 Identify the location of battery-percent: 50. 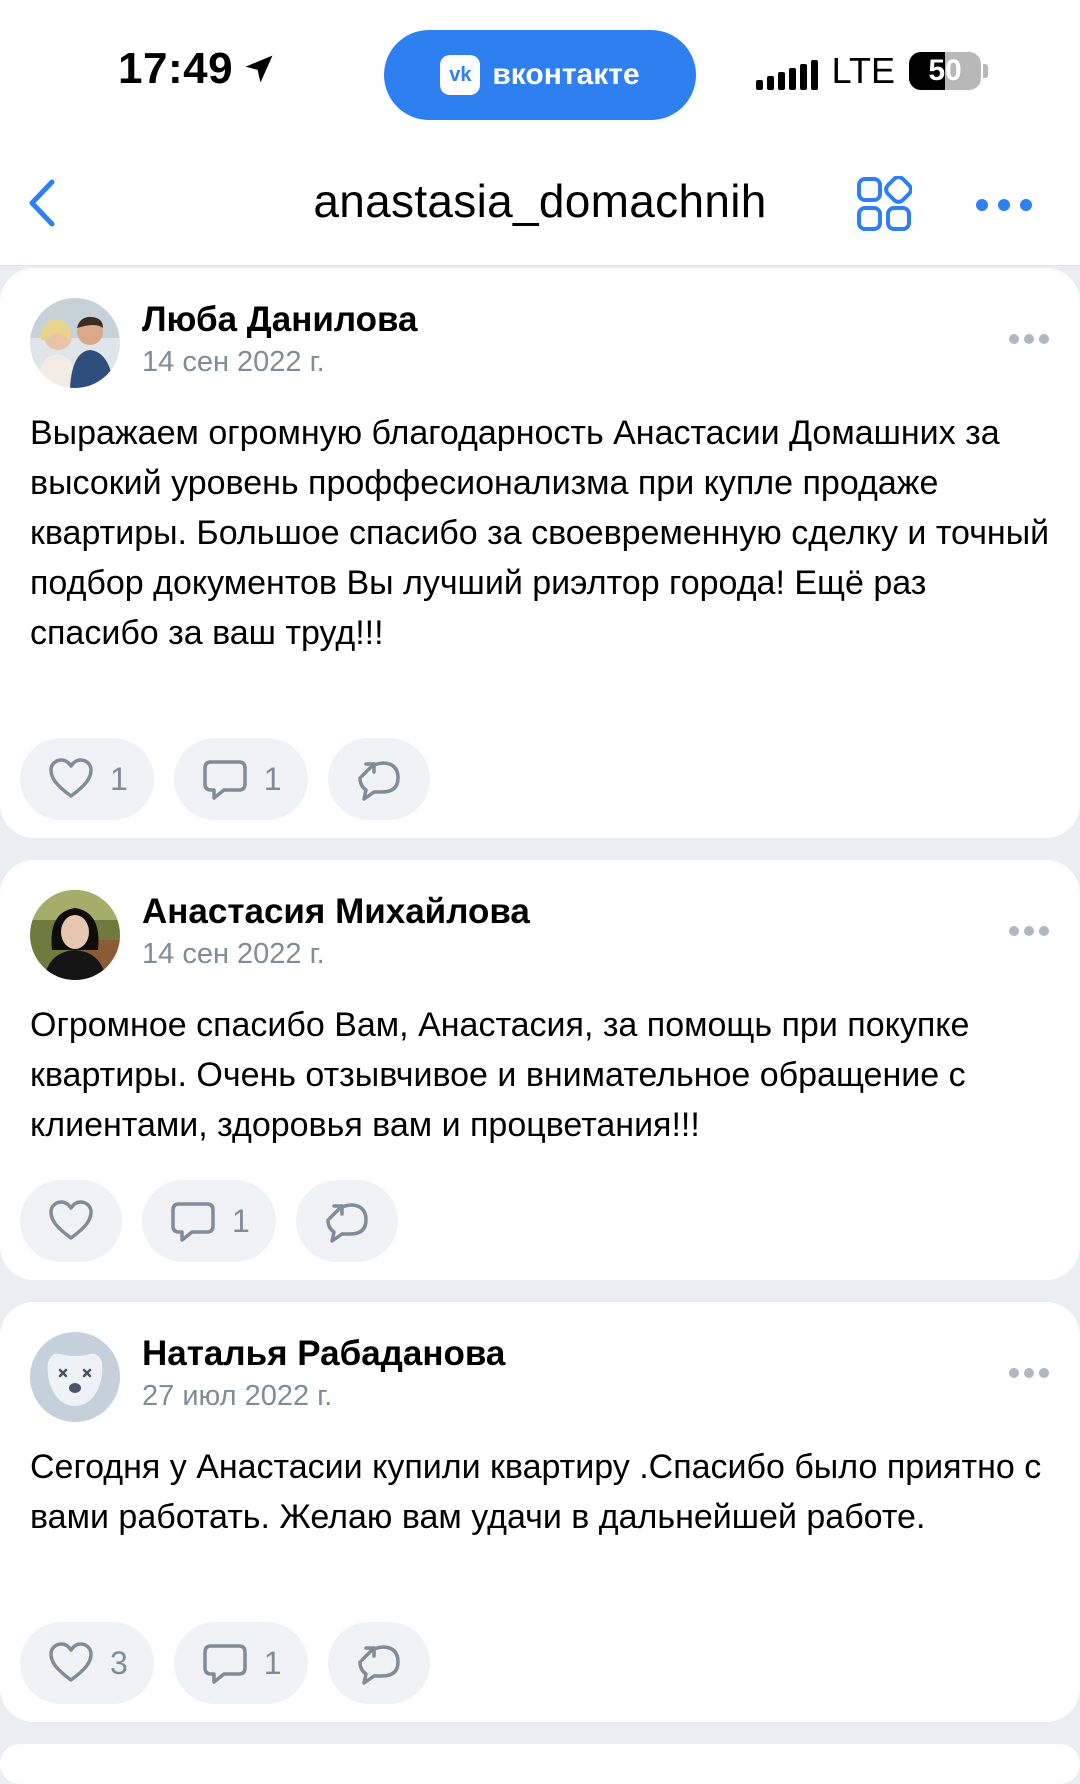
(945, 70).